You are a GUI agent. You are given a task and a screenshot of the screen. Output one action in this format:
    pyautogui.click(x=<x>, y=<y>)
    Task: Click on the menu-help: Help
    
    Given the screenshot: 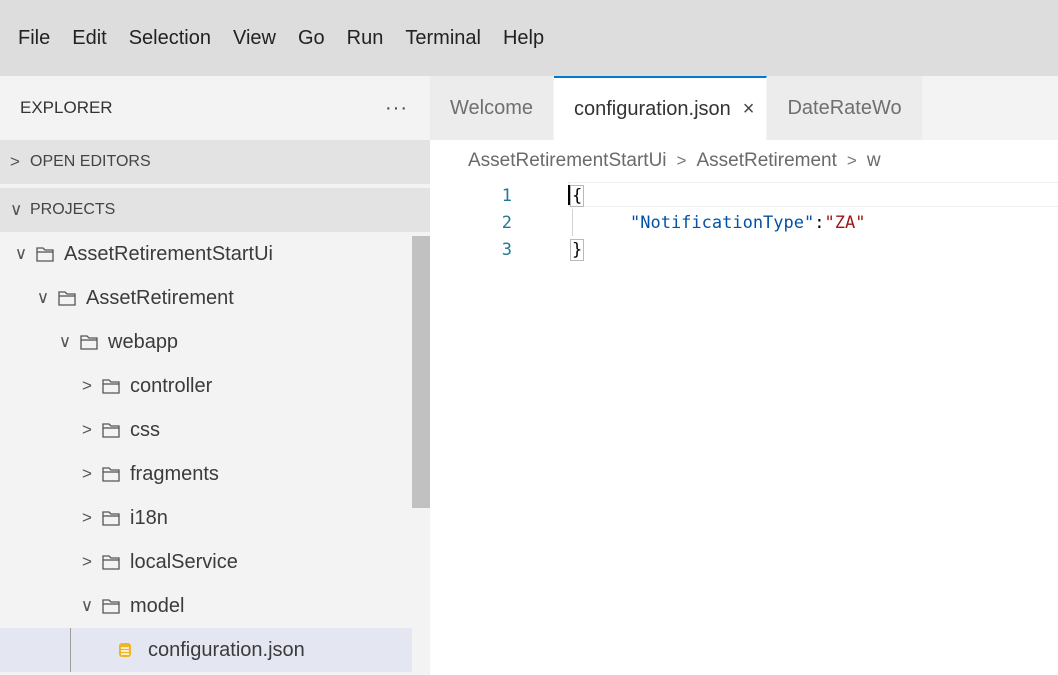 What is the action you would take?
    pyautogui.click(x=523, y=38)
    